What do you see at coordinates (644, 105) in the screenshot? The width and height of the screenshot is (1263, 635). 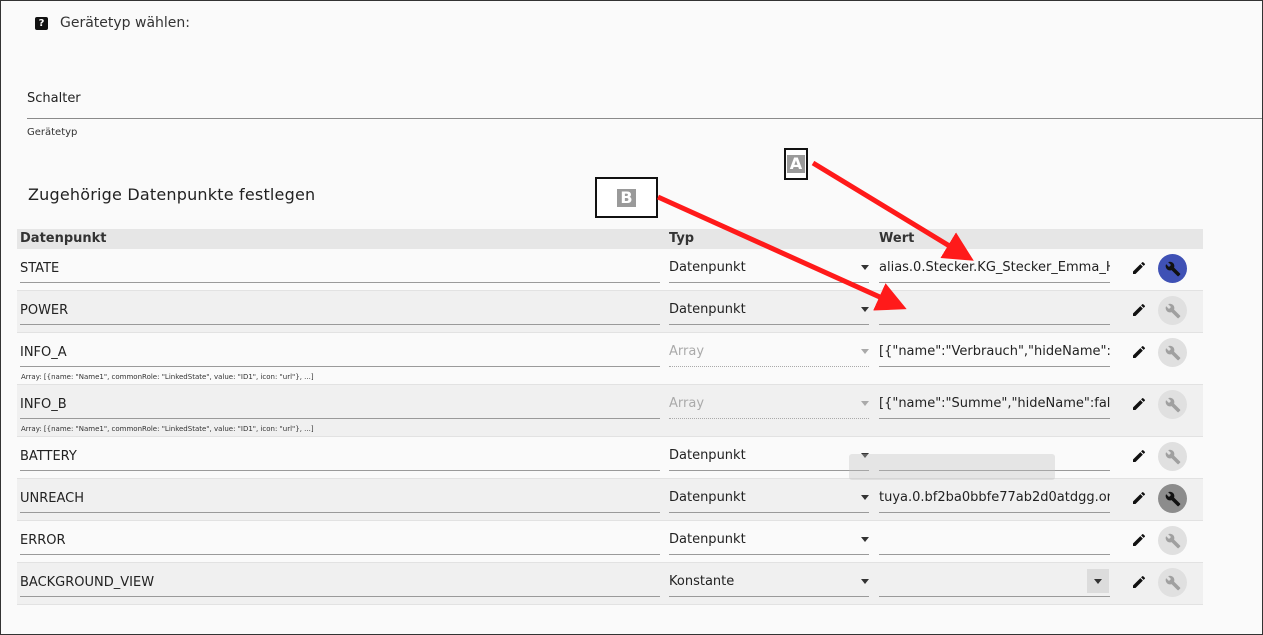 I see `device-type-value: Schalter` at bounding box center [644, 105].